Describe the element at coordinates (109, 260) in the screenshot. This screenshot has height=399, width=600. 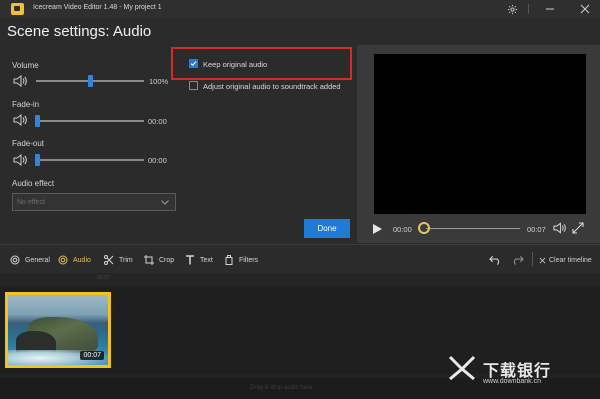
I see `scissors-icon` at that location.